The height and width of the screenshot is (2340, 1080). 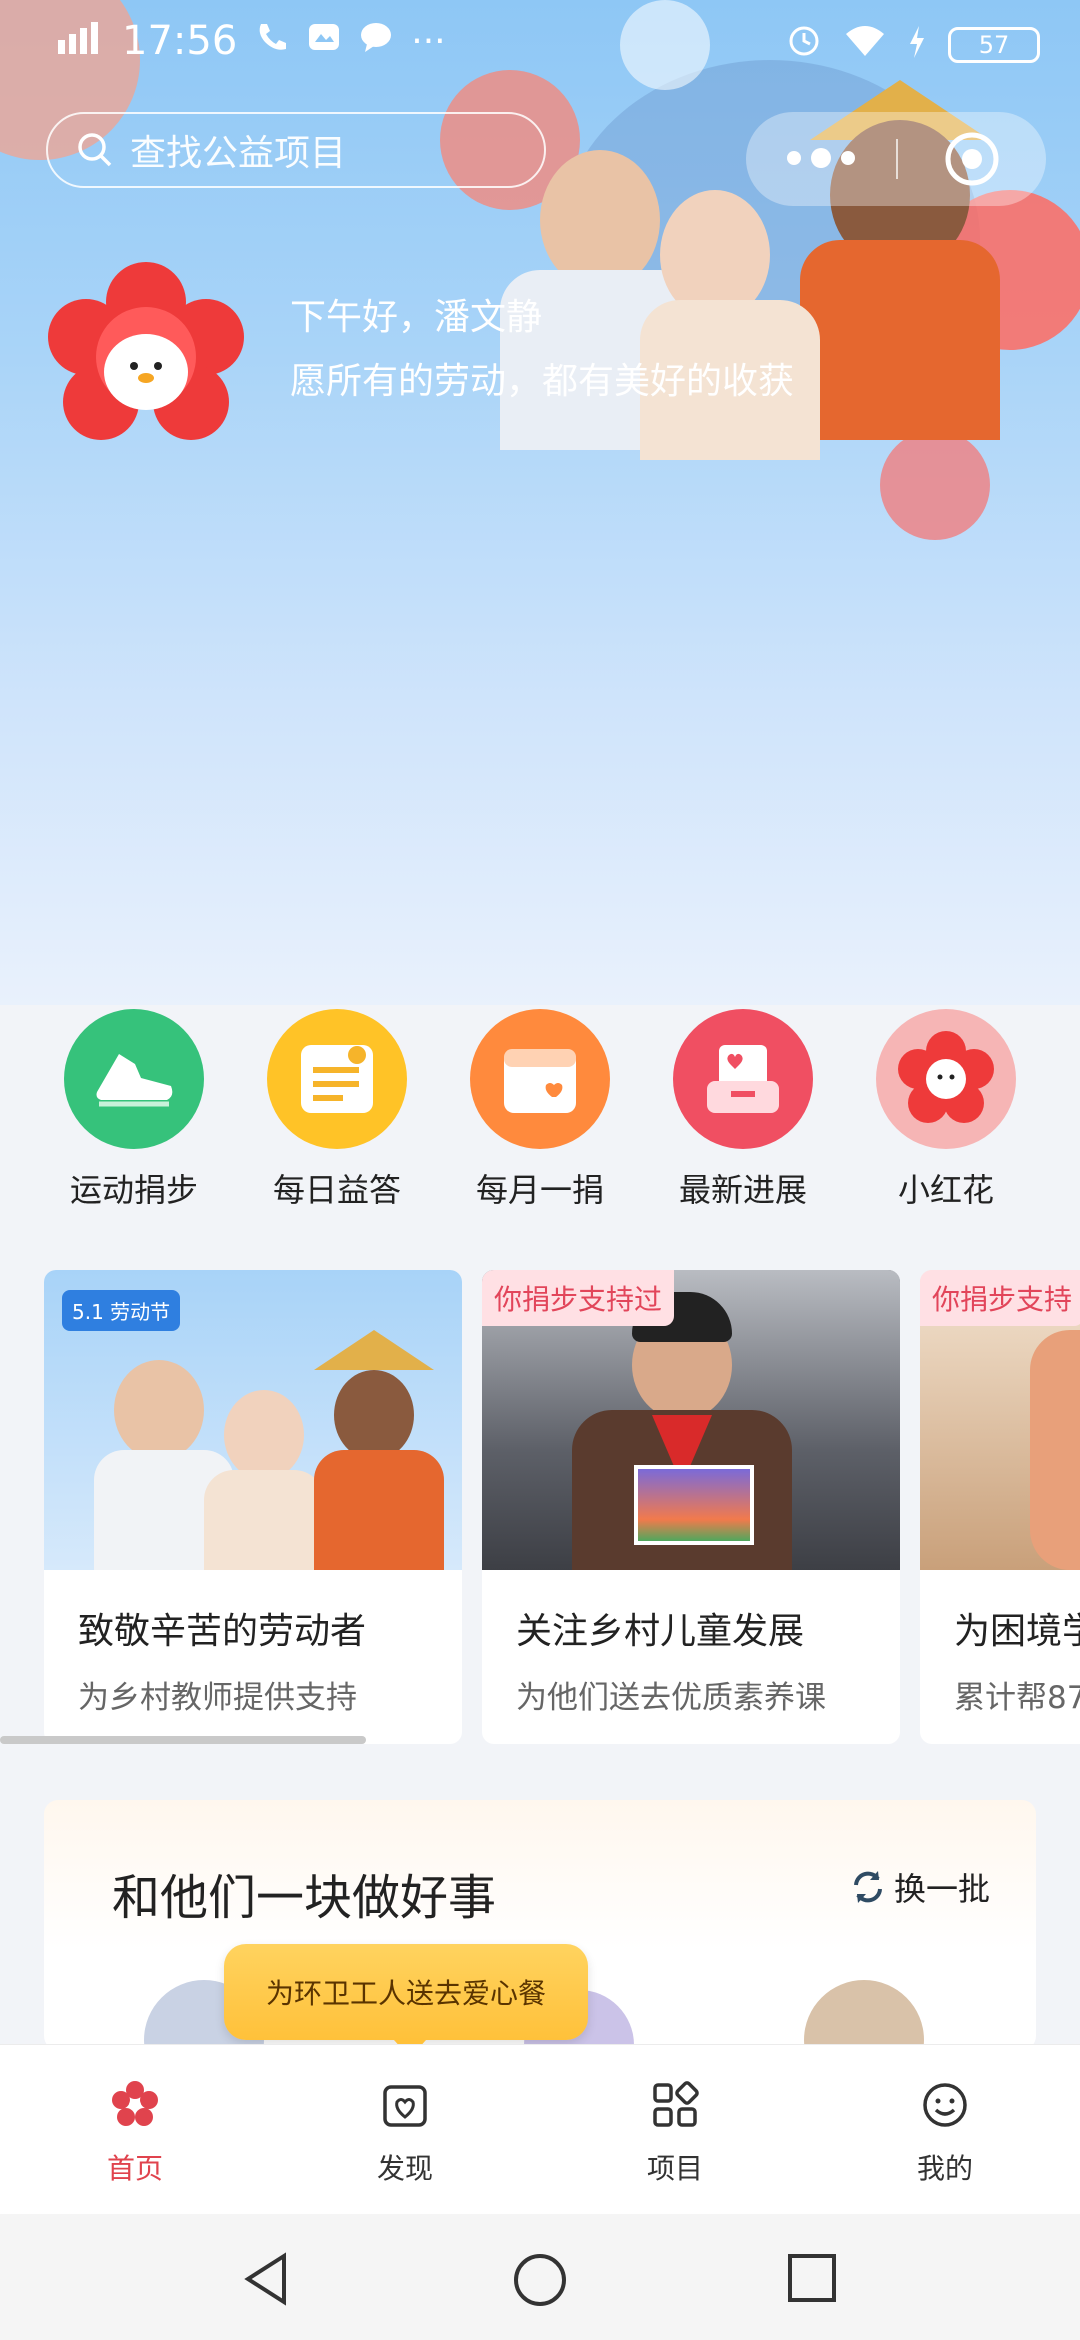 What do you see at coordinates (253, 1420) in the screenshot?
I see `card-image: 5.1 劳动节` at bounding box center [253, 1420].